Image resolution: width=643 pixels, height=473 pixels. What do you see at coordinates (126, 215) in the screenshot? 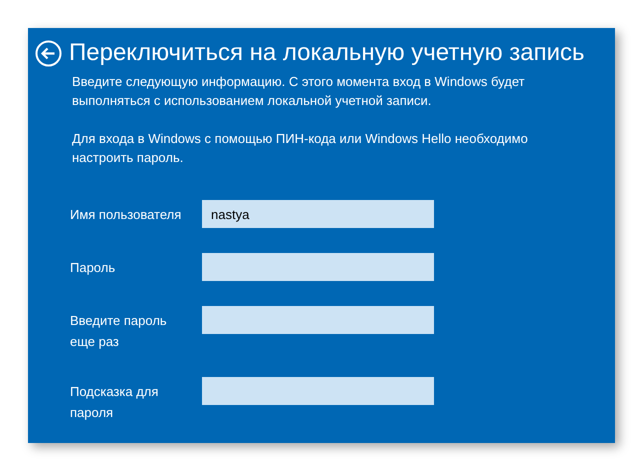
I see `field-label: Имя пользователя` at bounding box center [126, 215].